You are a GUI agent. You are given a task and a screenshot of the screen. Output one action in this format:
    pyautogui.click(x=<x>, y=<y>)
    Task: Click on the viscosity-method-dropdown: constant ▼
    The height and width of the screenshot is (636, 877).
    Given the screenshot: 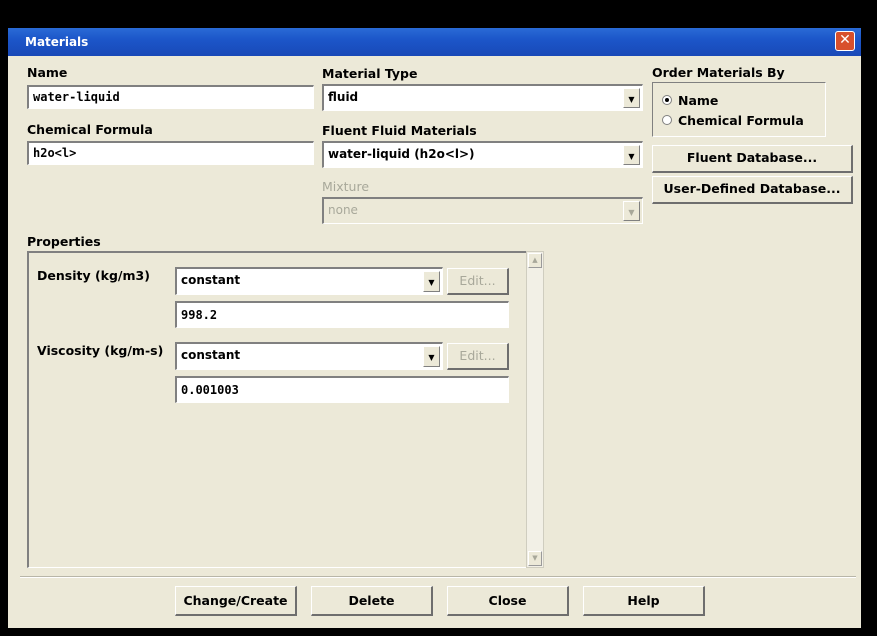 What is the action you would take?
    pyautogui.click(x=309, y=356)
    